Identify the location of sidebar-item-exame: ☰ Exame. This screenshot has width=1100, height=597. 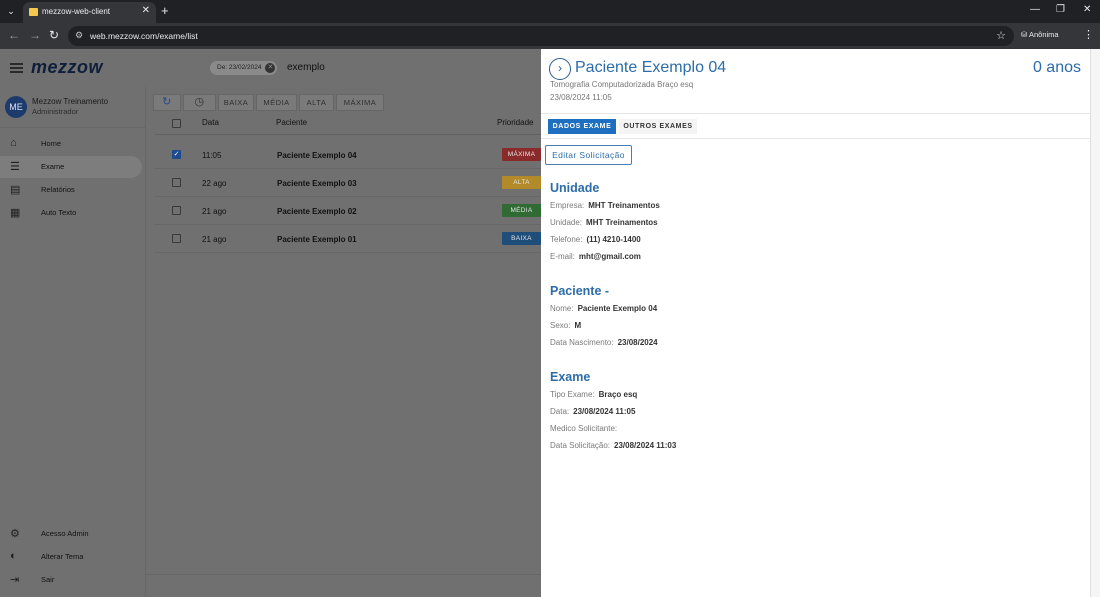
(71, 167).